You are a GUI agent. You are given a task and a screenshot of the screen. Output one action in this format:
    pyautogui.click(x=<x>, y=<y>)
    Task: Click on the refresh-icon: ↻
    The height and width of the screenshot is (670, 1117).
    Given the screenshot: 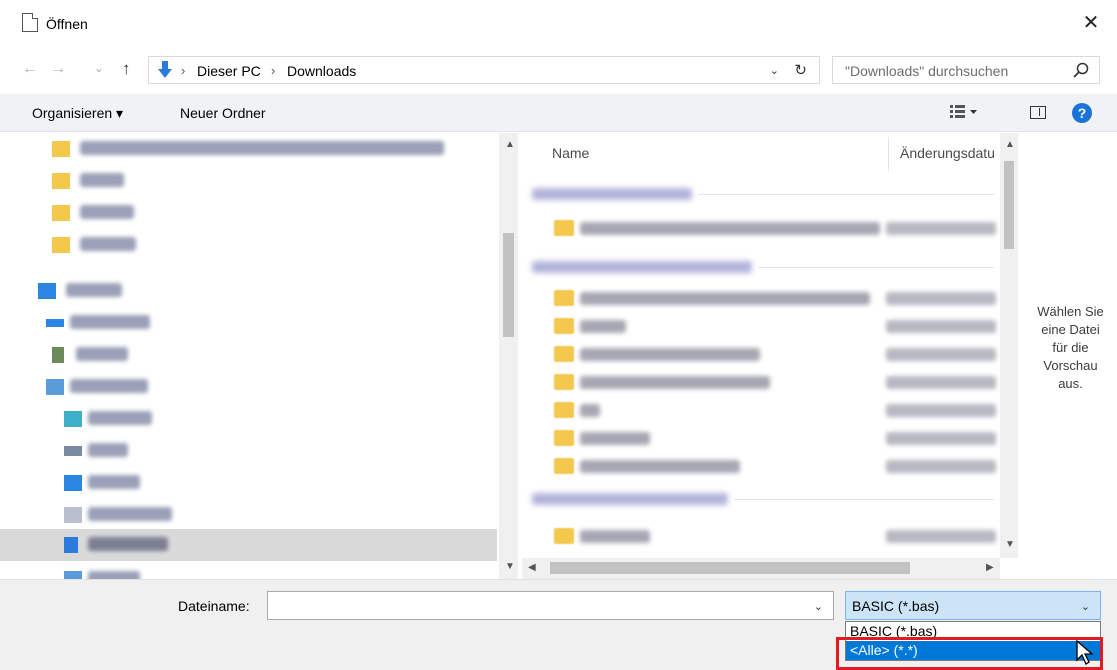 What is the action you would take?
    pyautogui.click(x=800, y=70)
    